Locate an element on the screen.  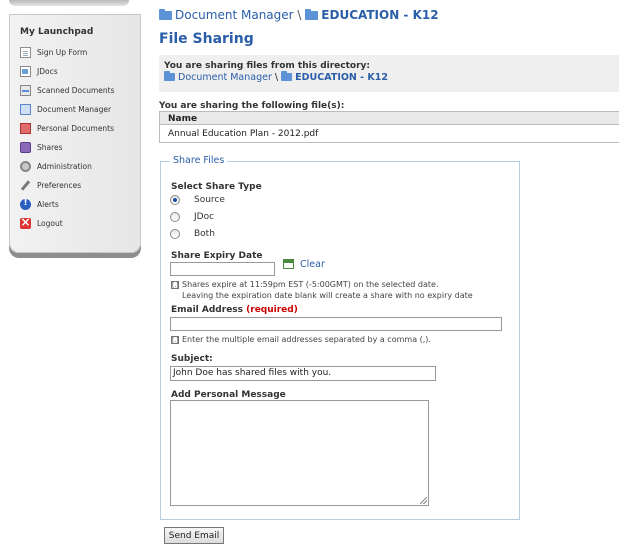
expiry-date-input is located at coordinates (222, 269).